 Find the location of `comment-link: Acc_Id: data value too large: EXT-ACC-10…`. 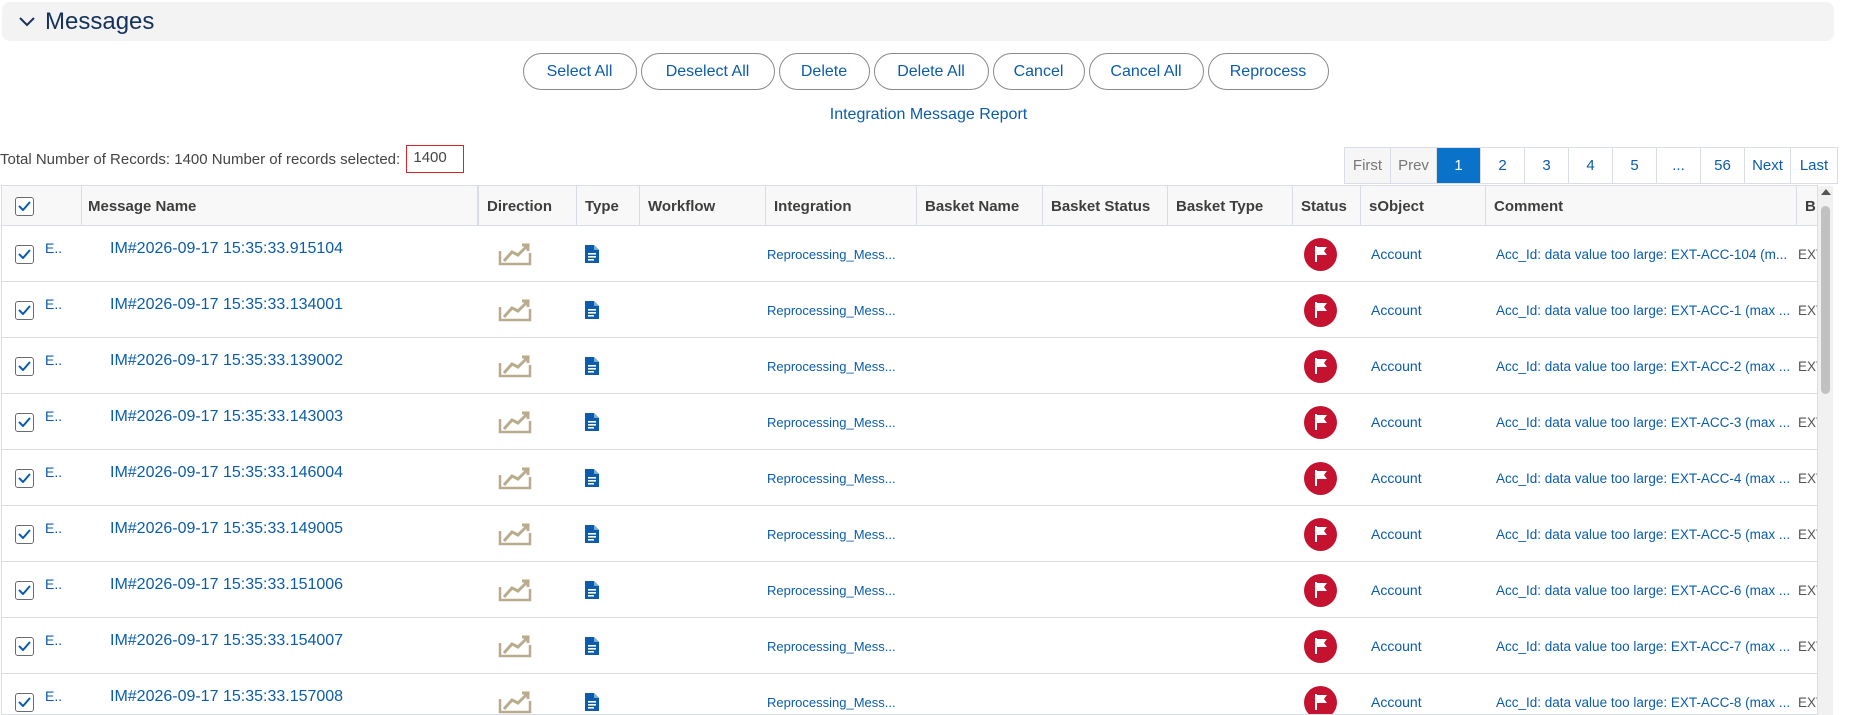

comment-link: Acc_Id: data value too large: EXT-ACC-10… is located at coordinates (1645, 254).